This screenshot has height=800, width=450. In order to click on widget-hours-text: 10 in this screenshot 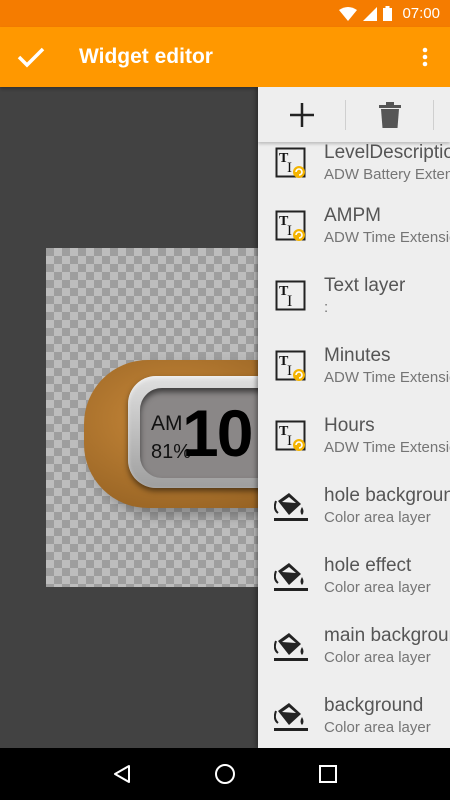, I will do `click(217, 433)`.